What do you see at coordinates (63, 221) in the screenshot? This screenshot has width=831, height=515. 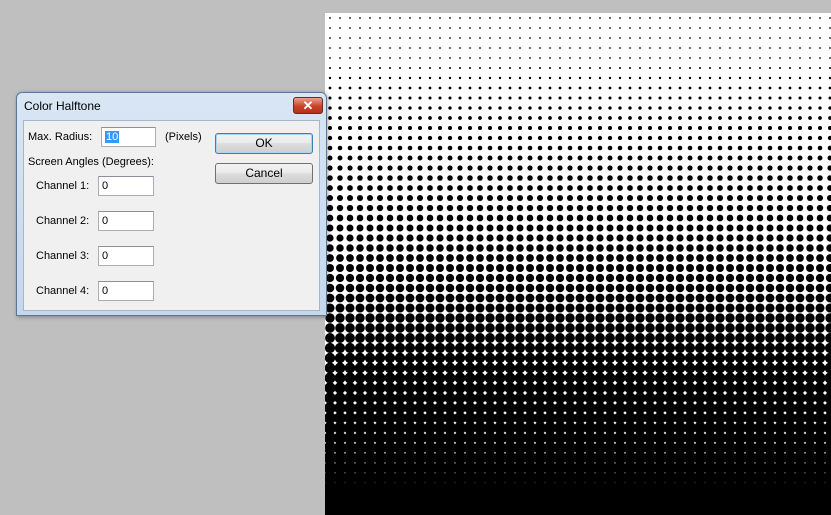 I see `channel-2-label: Channel 2:` at bounding box center [63, 221].